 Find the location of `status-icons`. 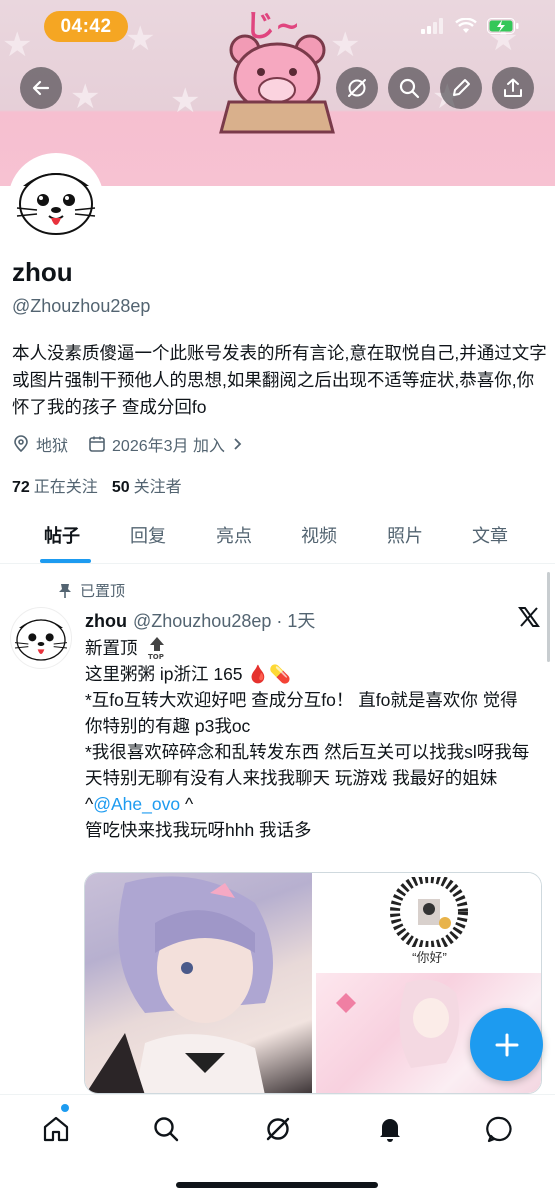

status-icons is located at coordinates (470, 26).